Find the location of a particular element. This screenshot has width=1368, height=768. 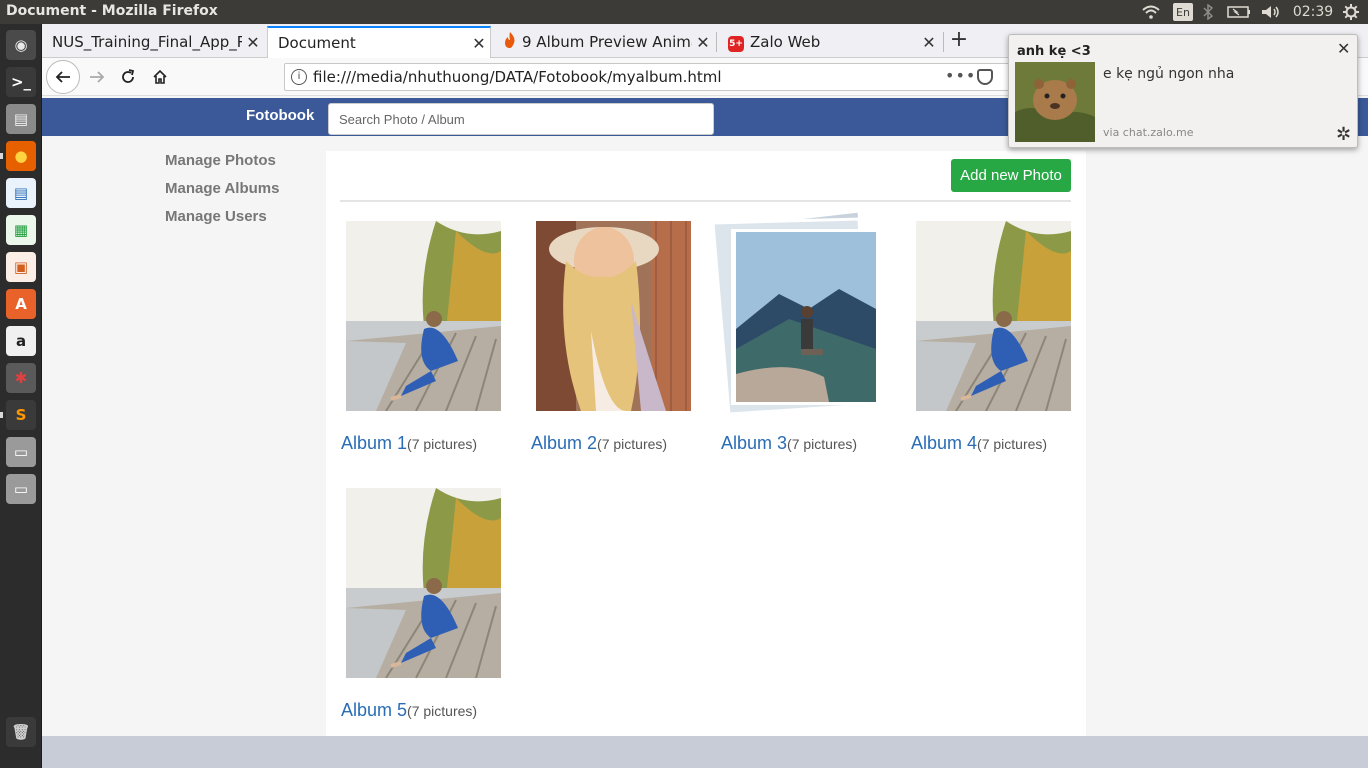

libreoffice-calc-icon: ▦ is located at coordinates (21, 230).